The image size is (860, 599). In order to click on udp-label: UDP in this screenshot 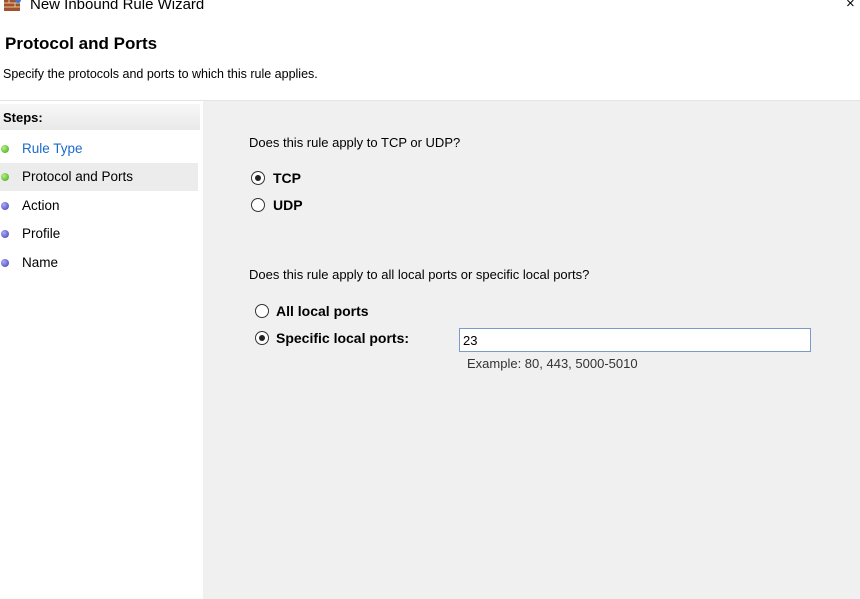, I will do `click(288, 205)`.